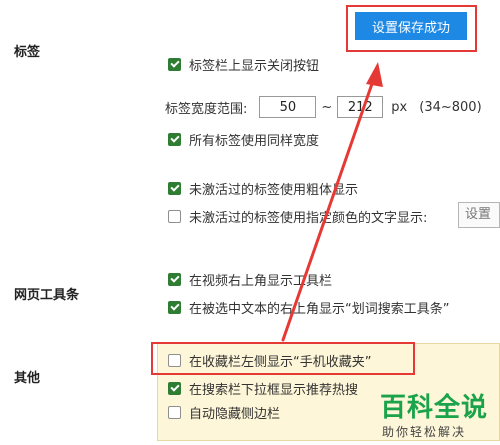 The height and width of the screenshot is (445, 500). I want to click on watermark-title: 百科全说, so click(434, 408).